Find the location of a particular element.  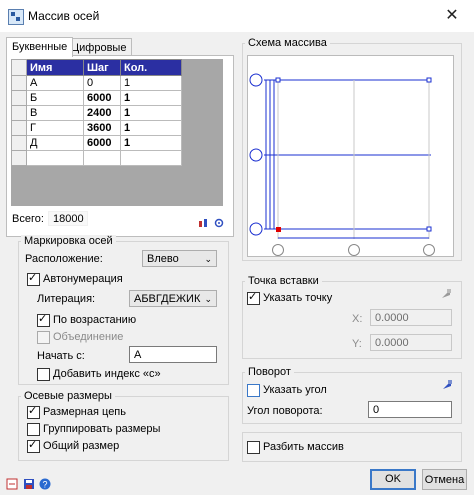

table-row: В 2400 1 is located at coordinates (96, 113).